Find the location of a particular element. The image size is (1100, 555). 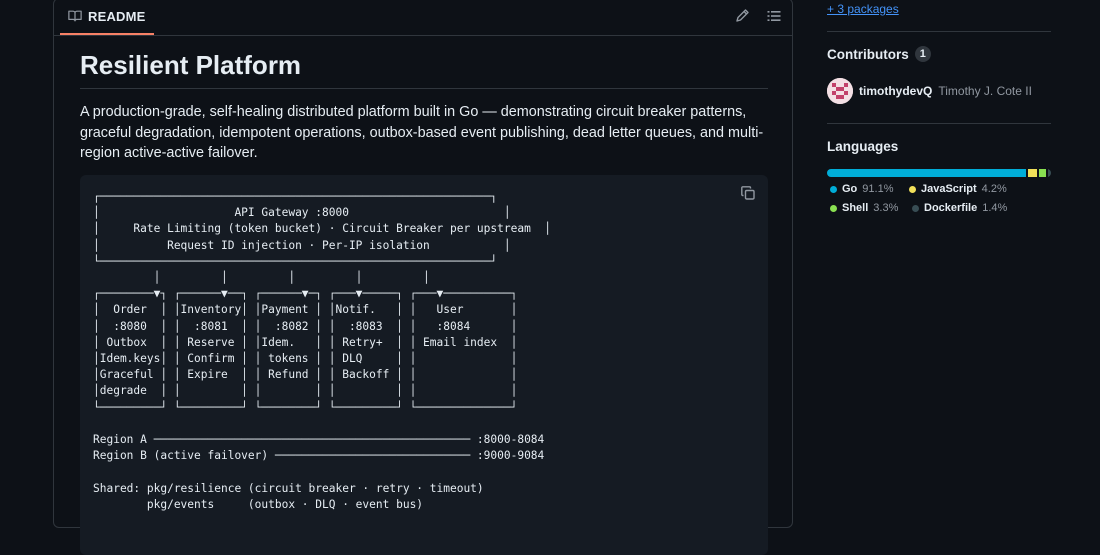

readme-header: README is located at coordinates (423, 18).